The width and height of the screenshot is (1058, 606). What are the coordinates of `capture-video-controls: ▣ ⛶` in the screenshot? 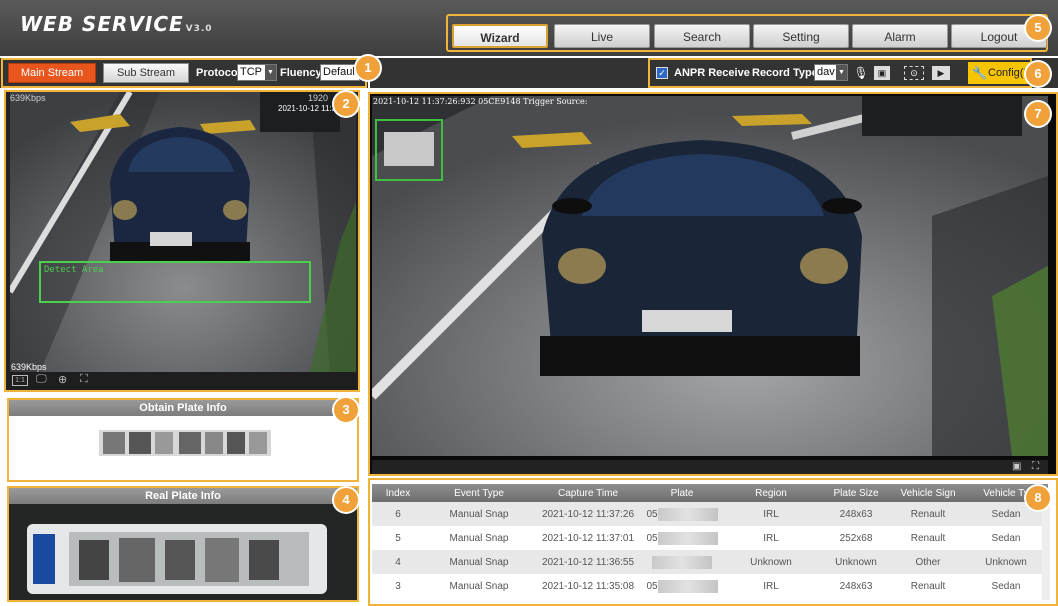 It's located at (710, 467).